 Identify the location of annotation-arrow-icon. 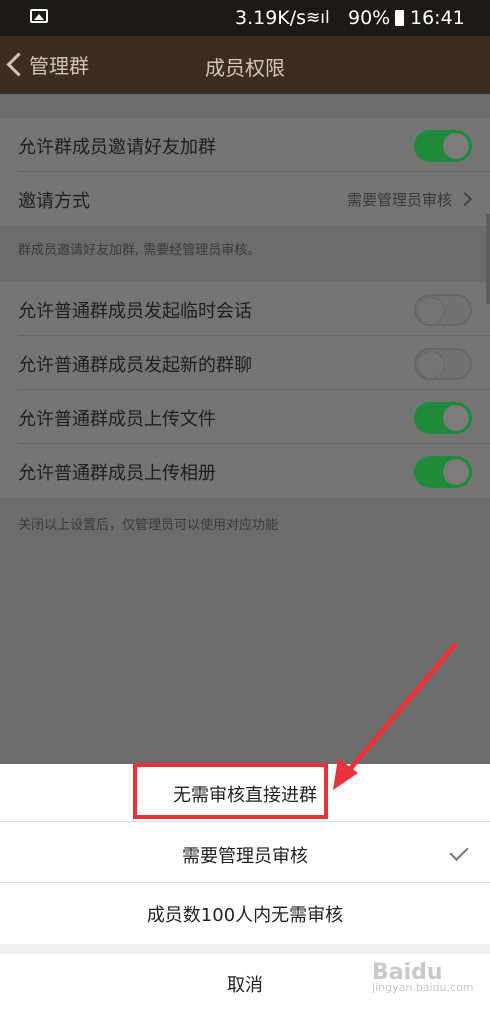
(395, 716).